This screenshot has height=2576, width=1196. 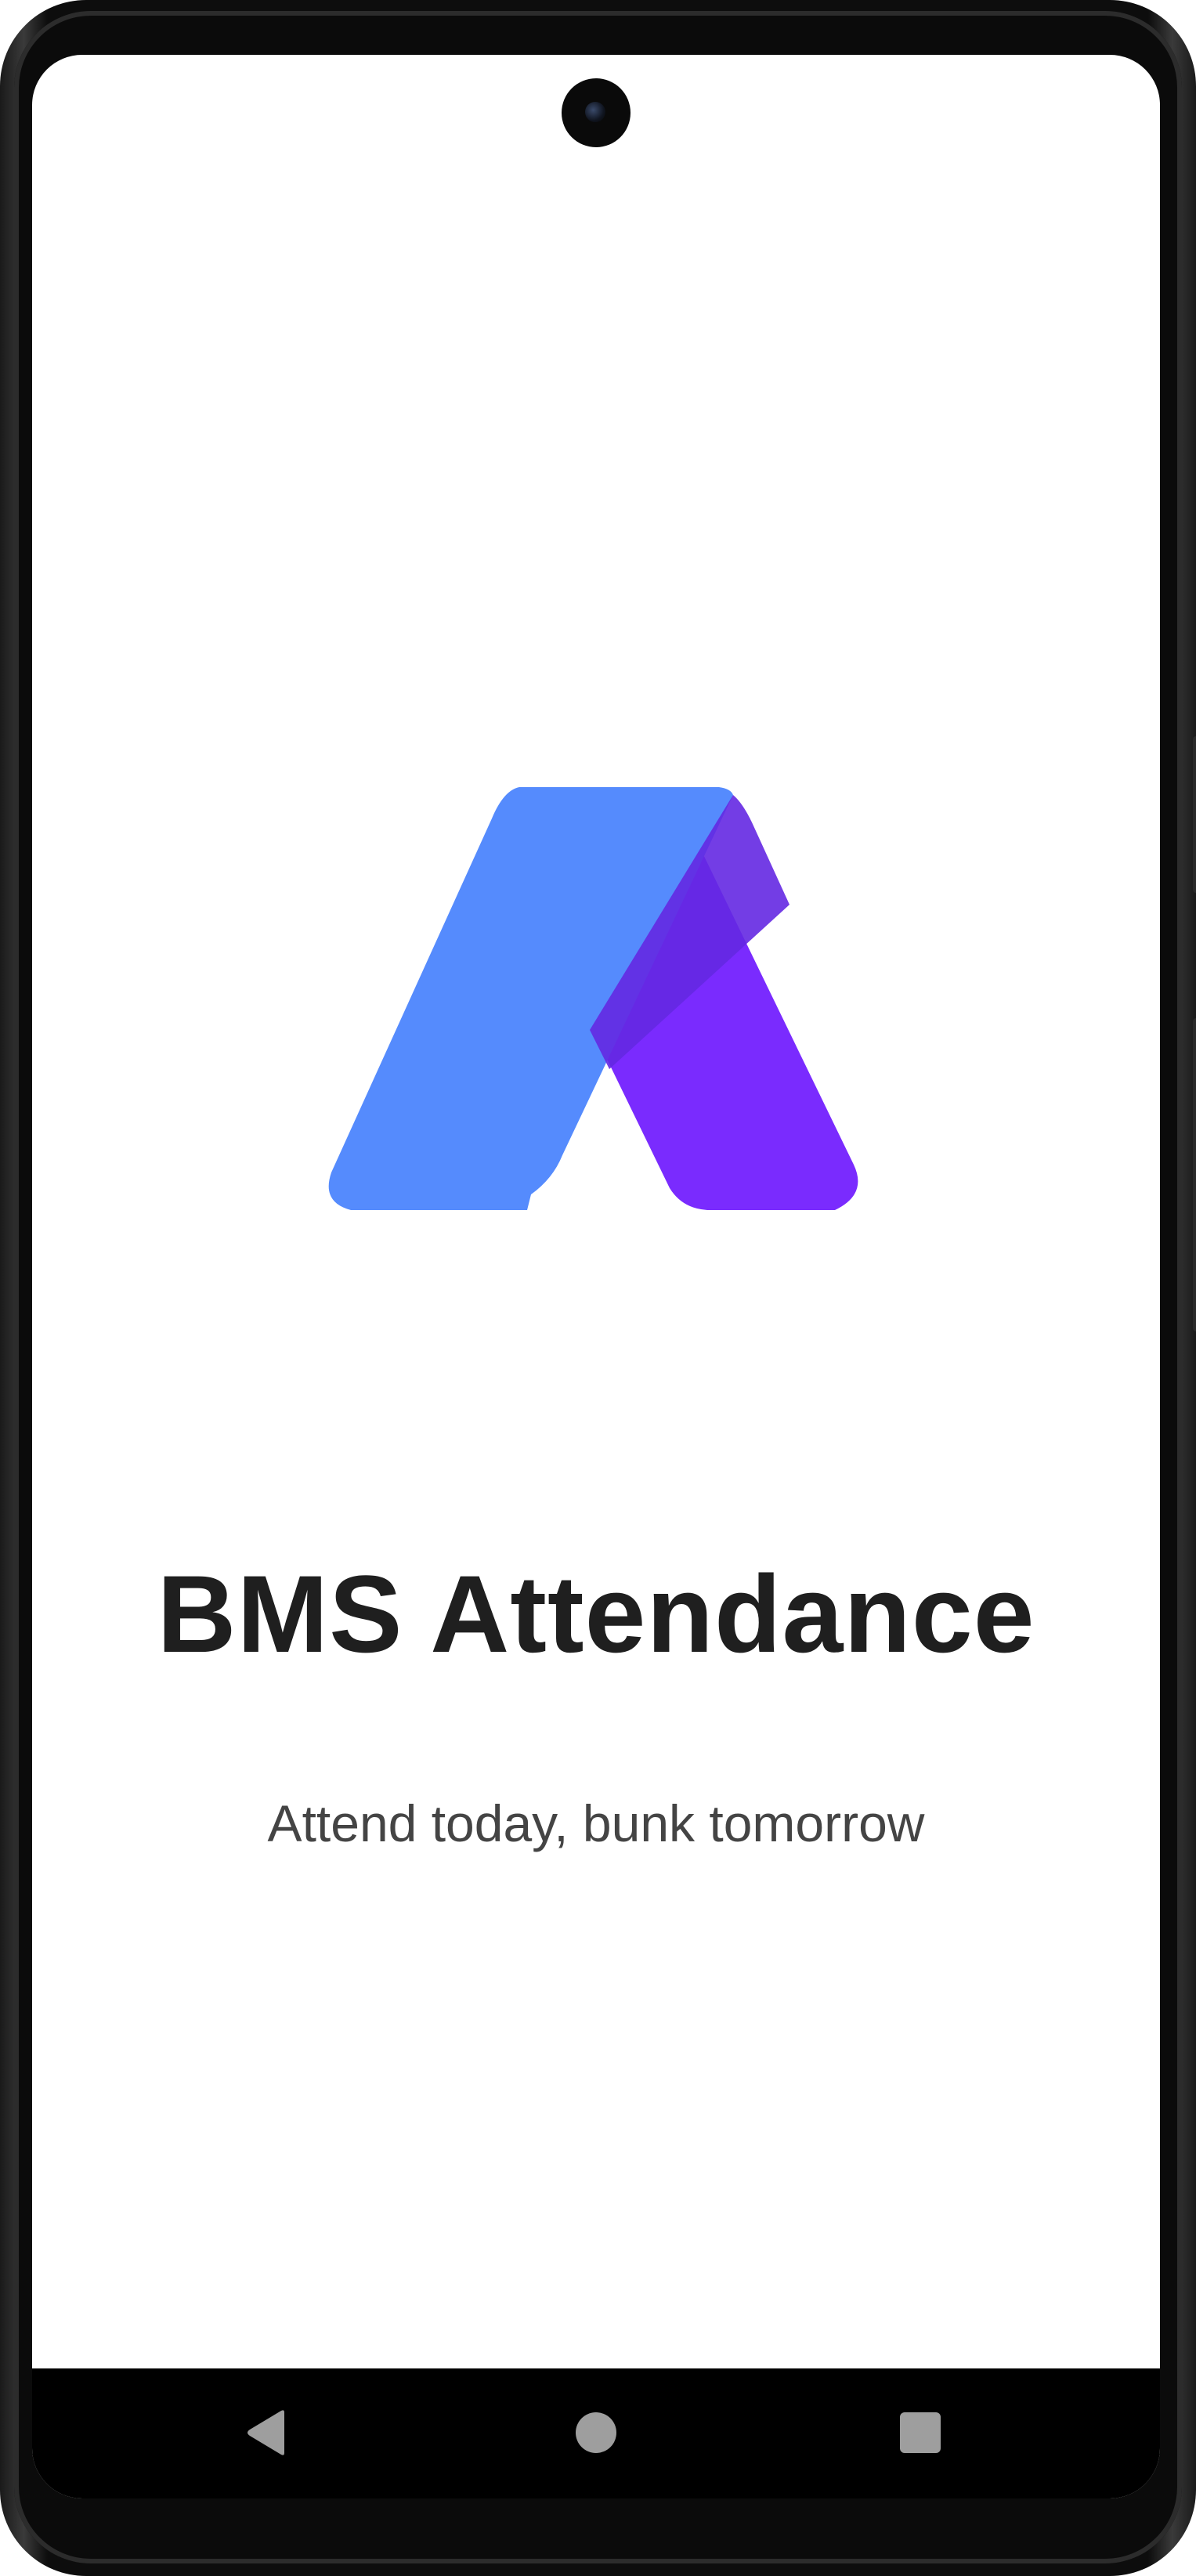 I want to click on app-tagline: Attend today, bunk tomorrow, so click(x=596, y=1823).